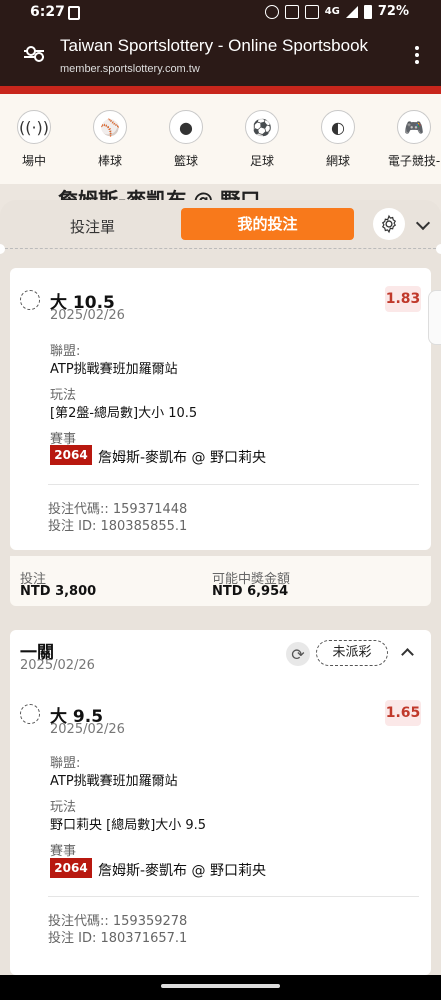 This screenshot has height=1000, width=441. What do you see at coordinates (118, 526) in the screenshot?
I see `bet-id: 投注 ID: 180385855.1` at bounding box center [118, 526].